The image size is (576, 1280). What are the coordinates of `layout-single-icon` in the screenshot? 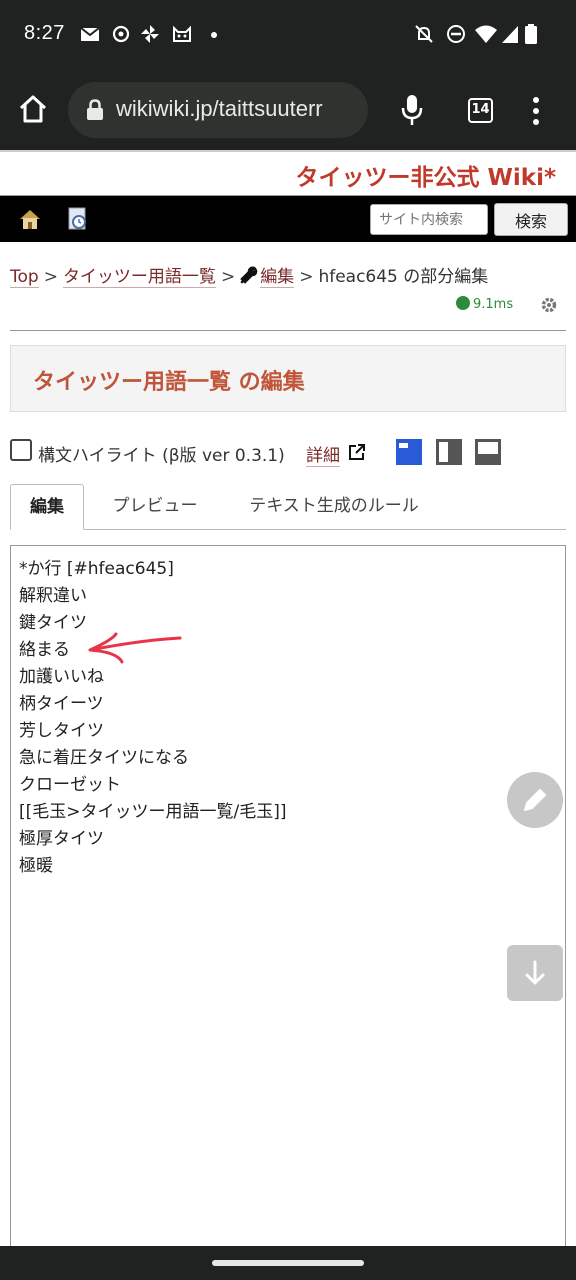 It's located at (409, 452).